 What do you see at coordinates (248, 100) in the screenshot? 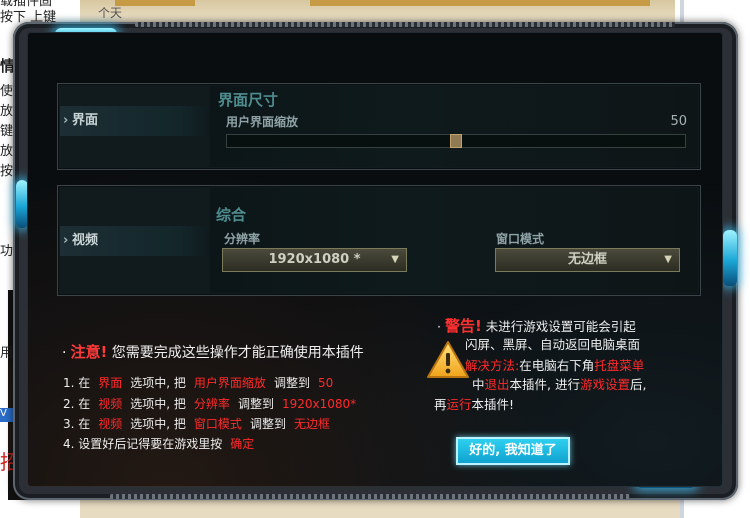
I see `section-title-interface-size: 界面尺寸` at bounding box center [248, 100].